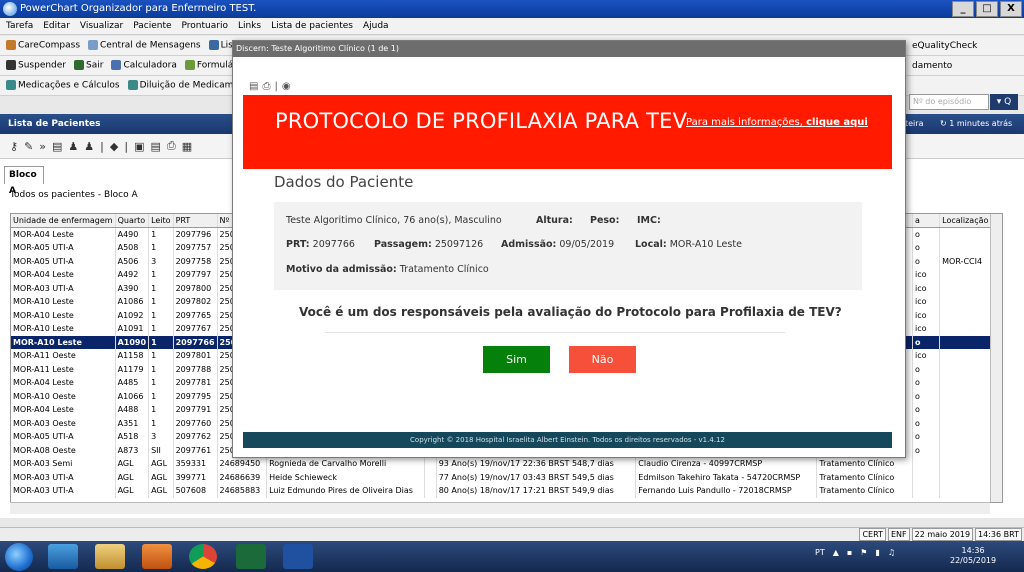 This screenshot has width=1024, height=572. Describe the element at coordinates (195, 248) in the screenshot. I see `table-cell: 2097757` at that location.